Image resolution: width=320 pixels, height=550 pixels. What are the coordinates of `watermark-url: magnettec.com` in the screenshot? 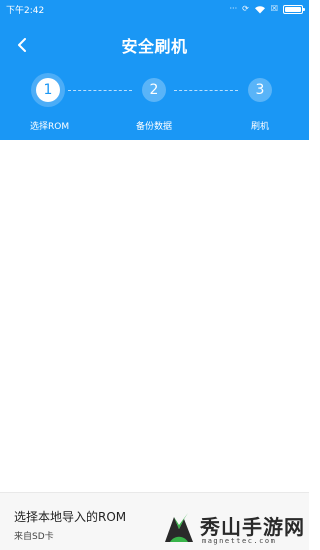 It's located at (239, 541).